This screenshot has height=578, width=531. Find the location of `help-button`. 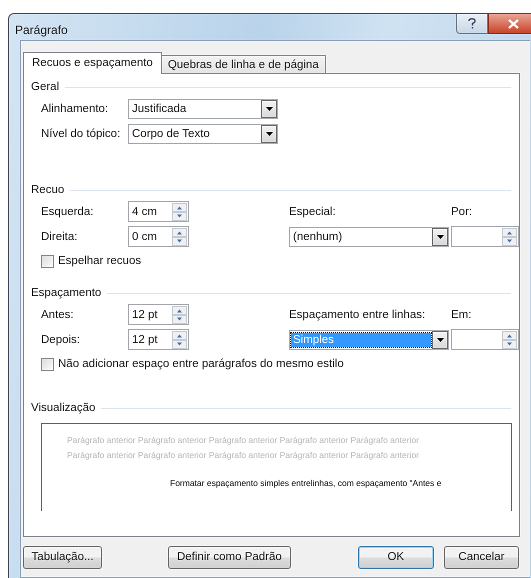

help-button is located at coordinates (472, 24).